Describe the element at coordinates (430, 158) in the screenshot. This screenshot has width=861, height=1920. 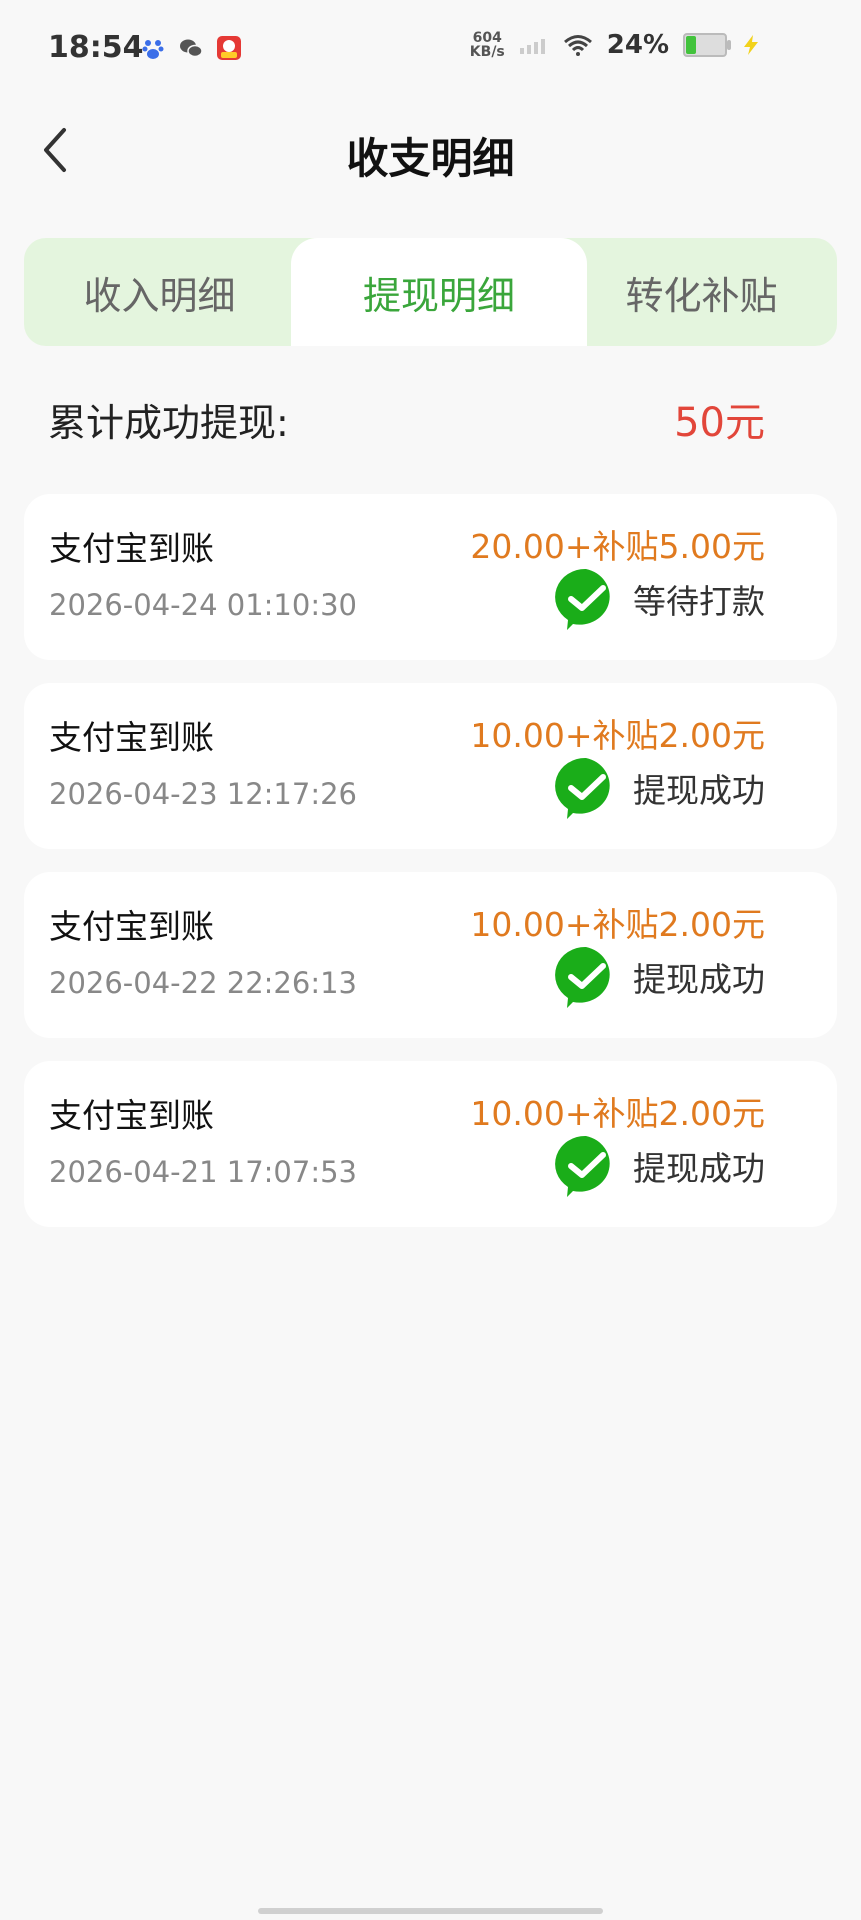
I see `page-title: 收支明细` at that location.